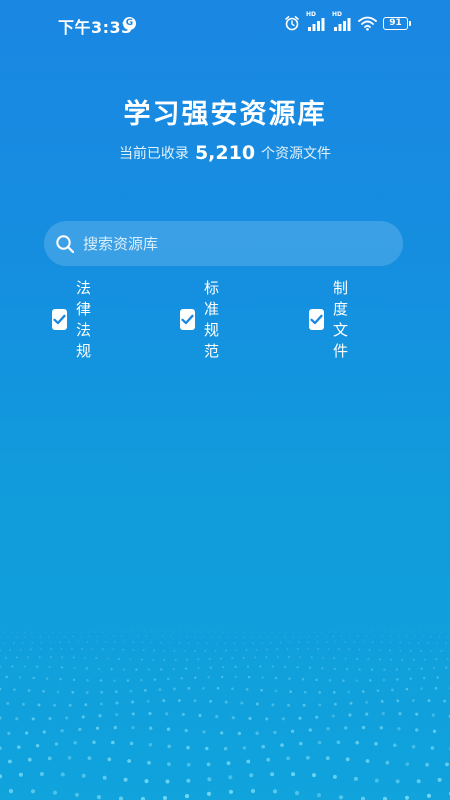 The height and width of the screenshot is (800, 450). I want to click on filter-laws-regulations: 法律法规, so click(74, 319).